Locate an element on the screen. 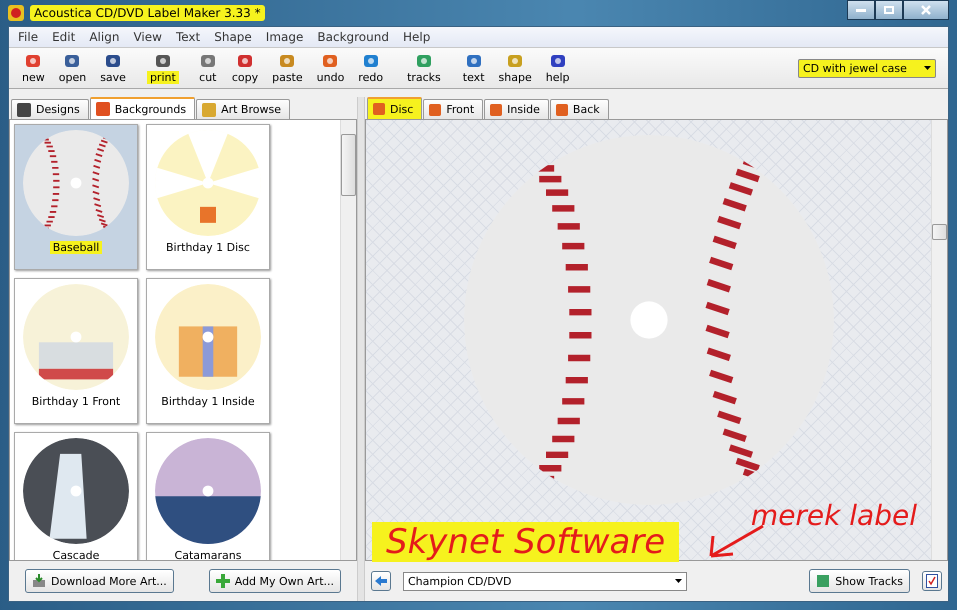 Image resolution: width=957 pixels, height=610 pixels. toolbar-button: open is located at coordinates (73, 68).